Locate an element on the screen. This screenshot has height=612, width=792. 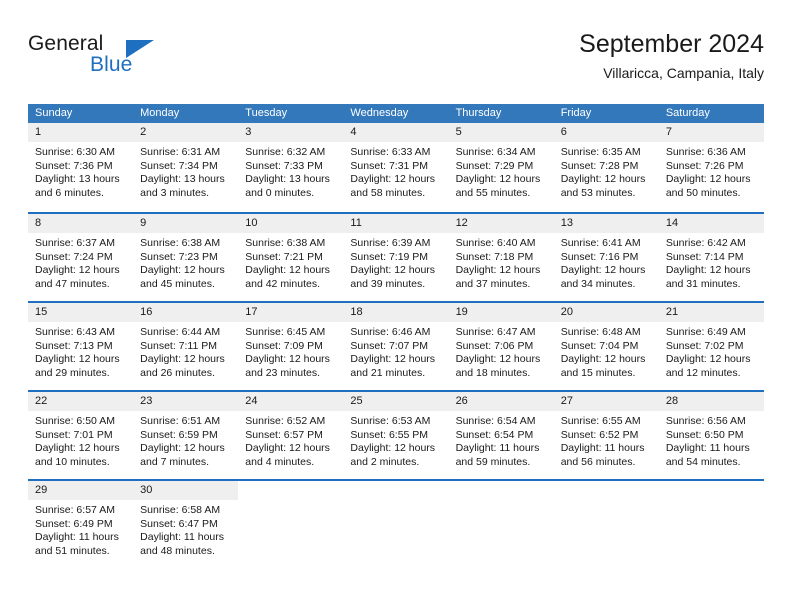
sunset-text: Sunset: 7:04 PM is located at coordinates (599, 345).